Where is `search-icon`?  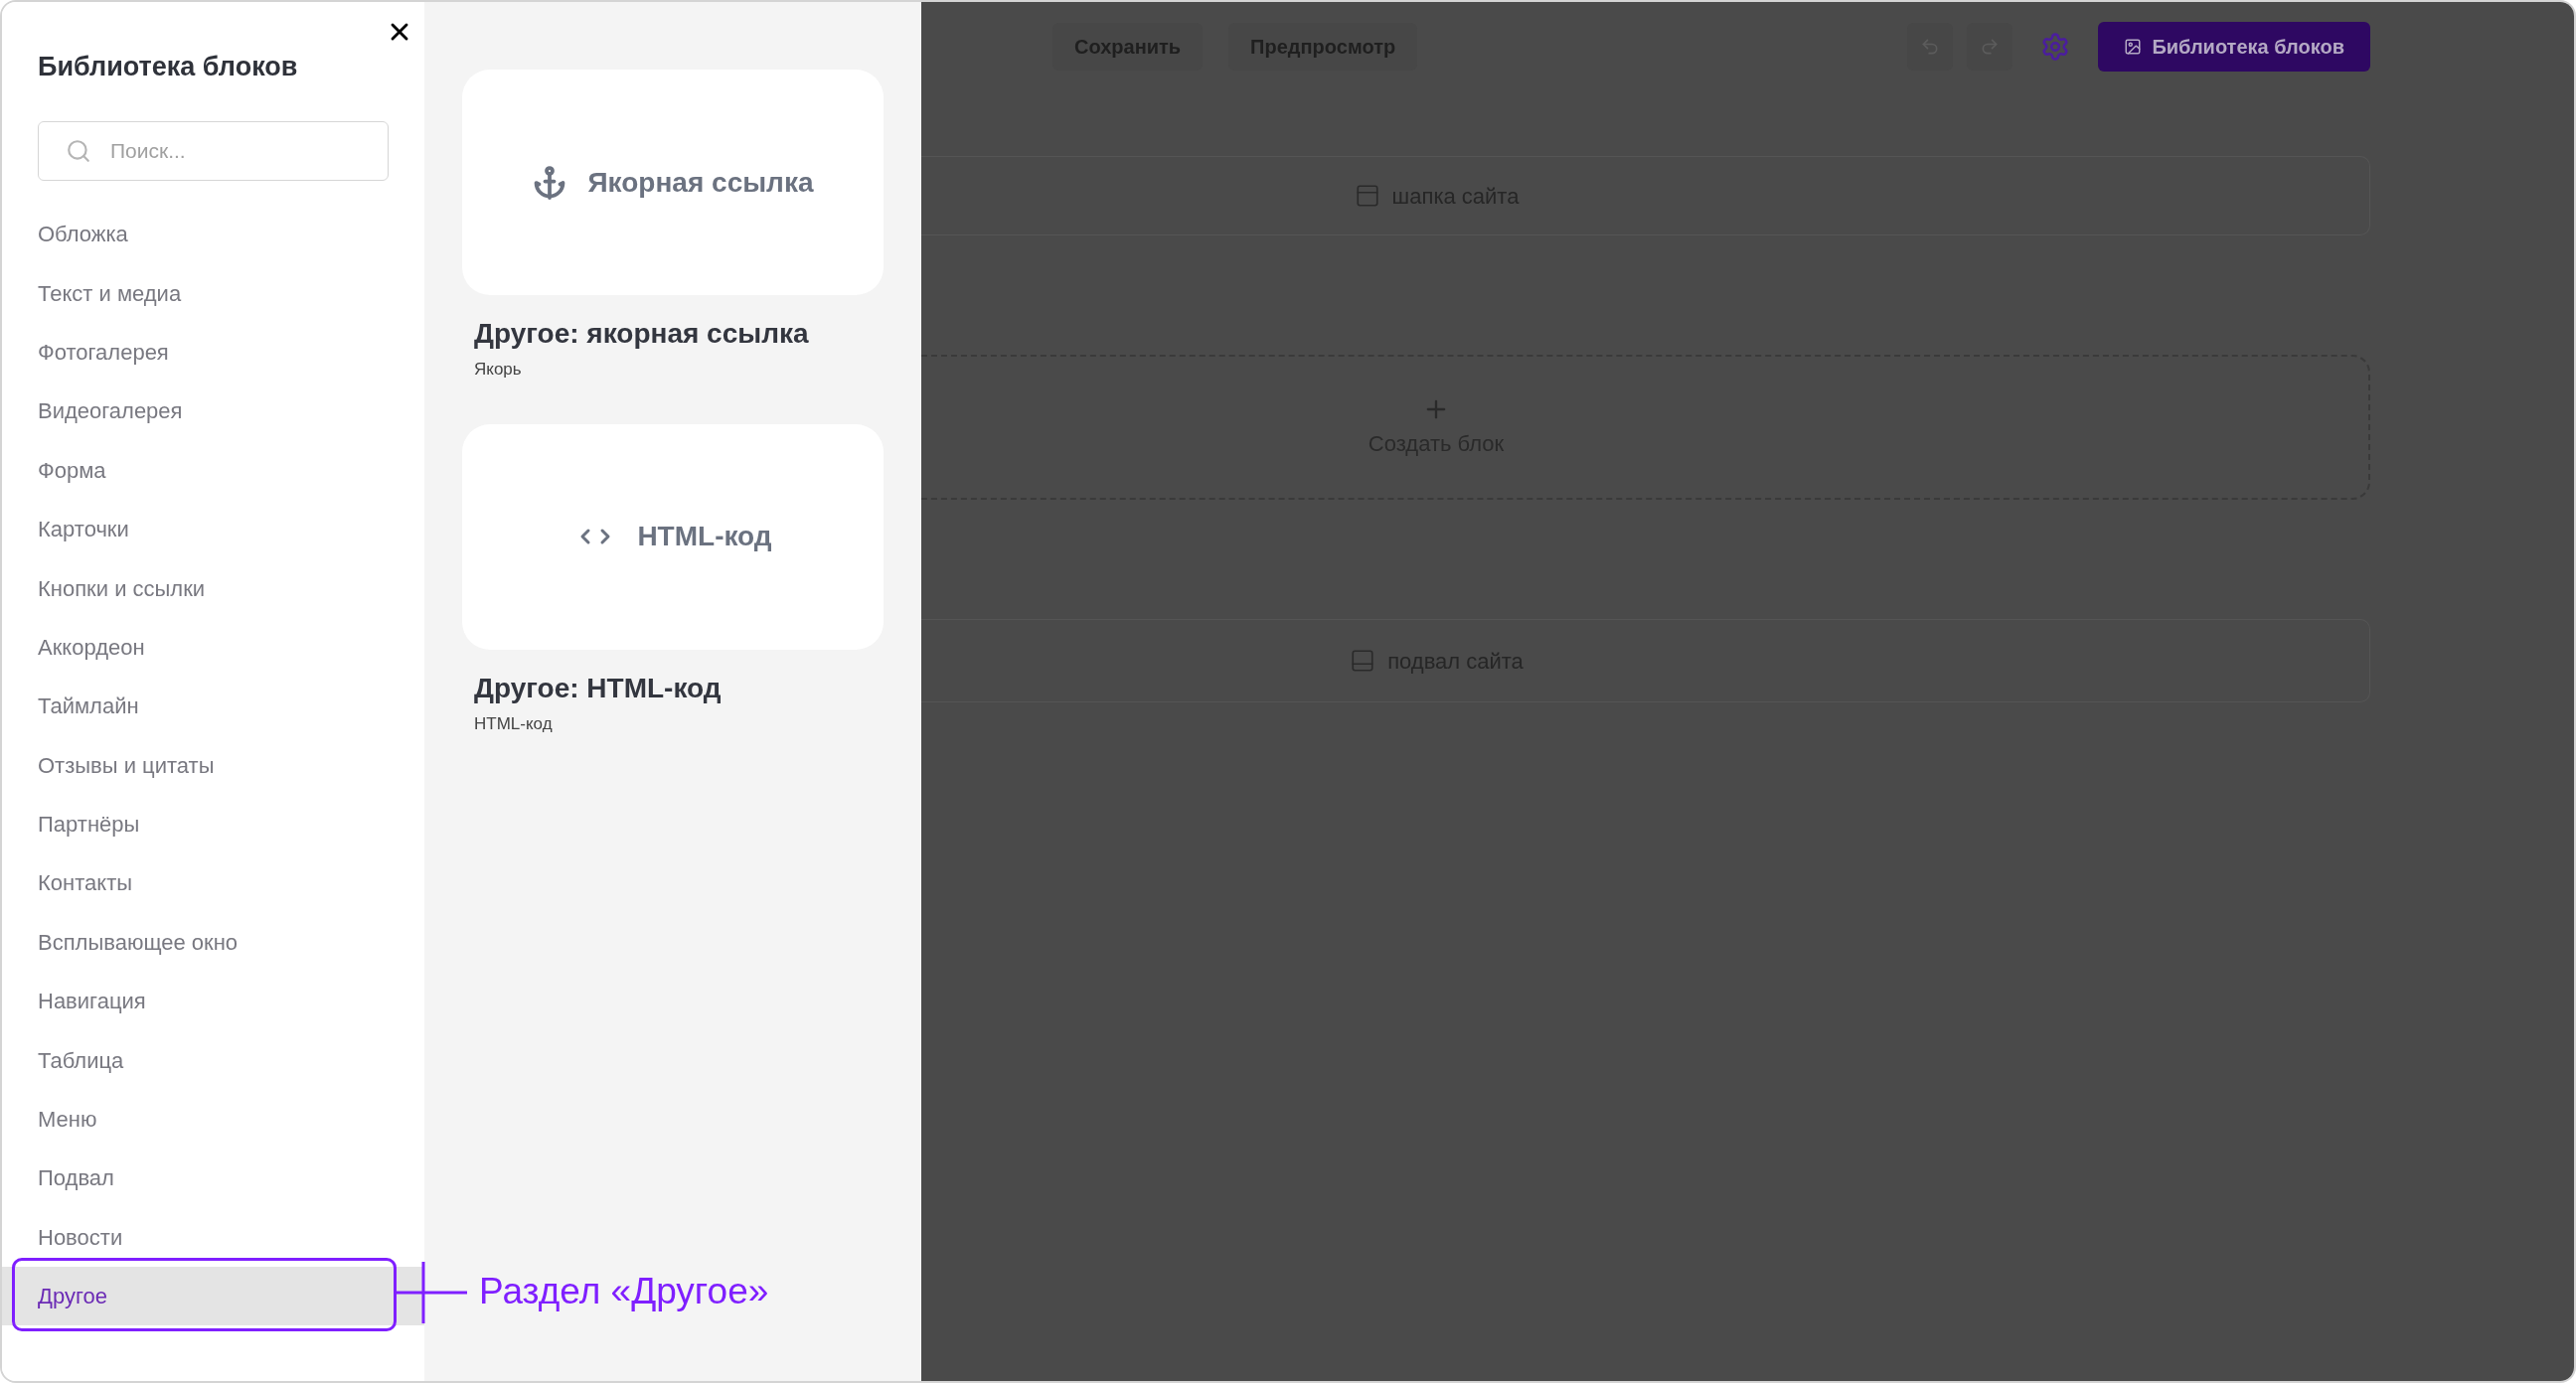 search-icon is located at coordinates (78, 151).